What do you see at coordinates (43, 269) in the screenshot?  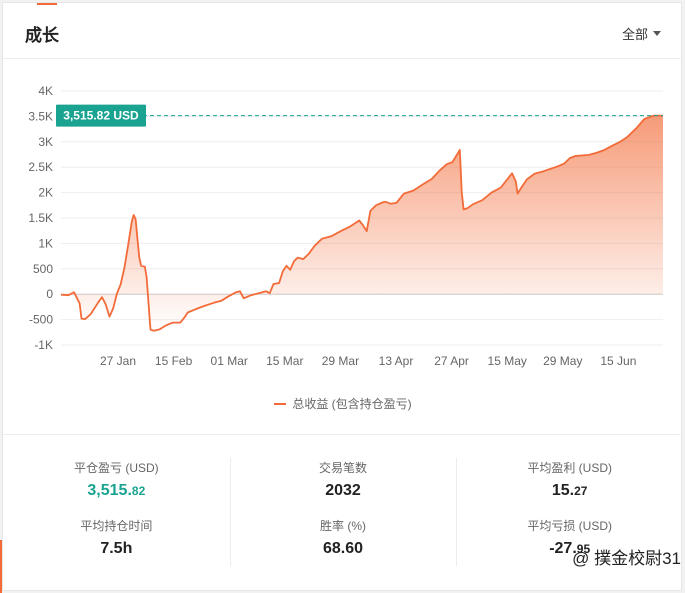 I see `y-tick-label: 500` at bounding box center [43, 269].